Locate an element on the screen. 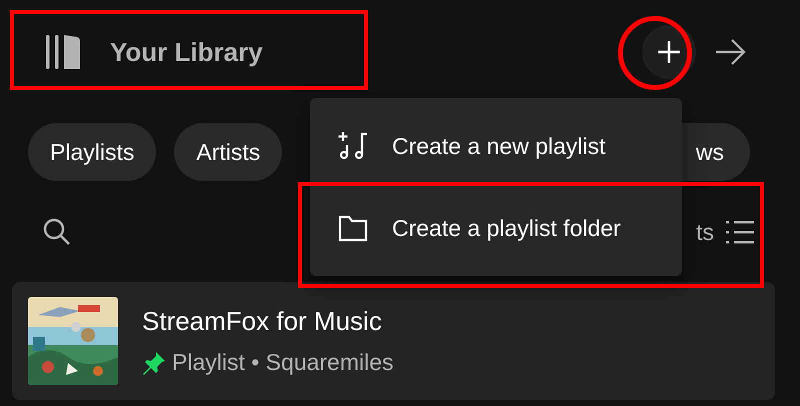 This screenshot has width=800, height=406. arrow-right-icon is located at coordinates (731, 52).